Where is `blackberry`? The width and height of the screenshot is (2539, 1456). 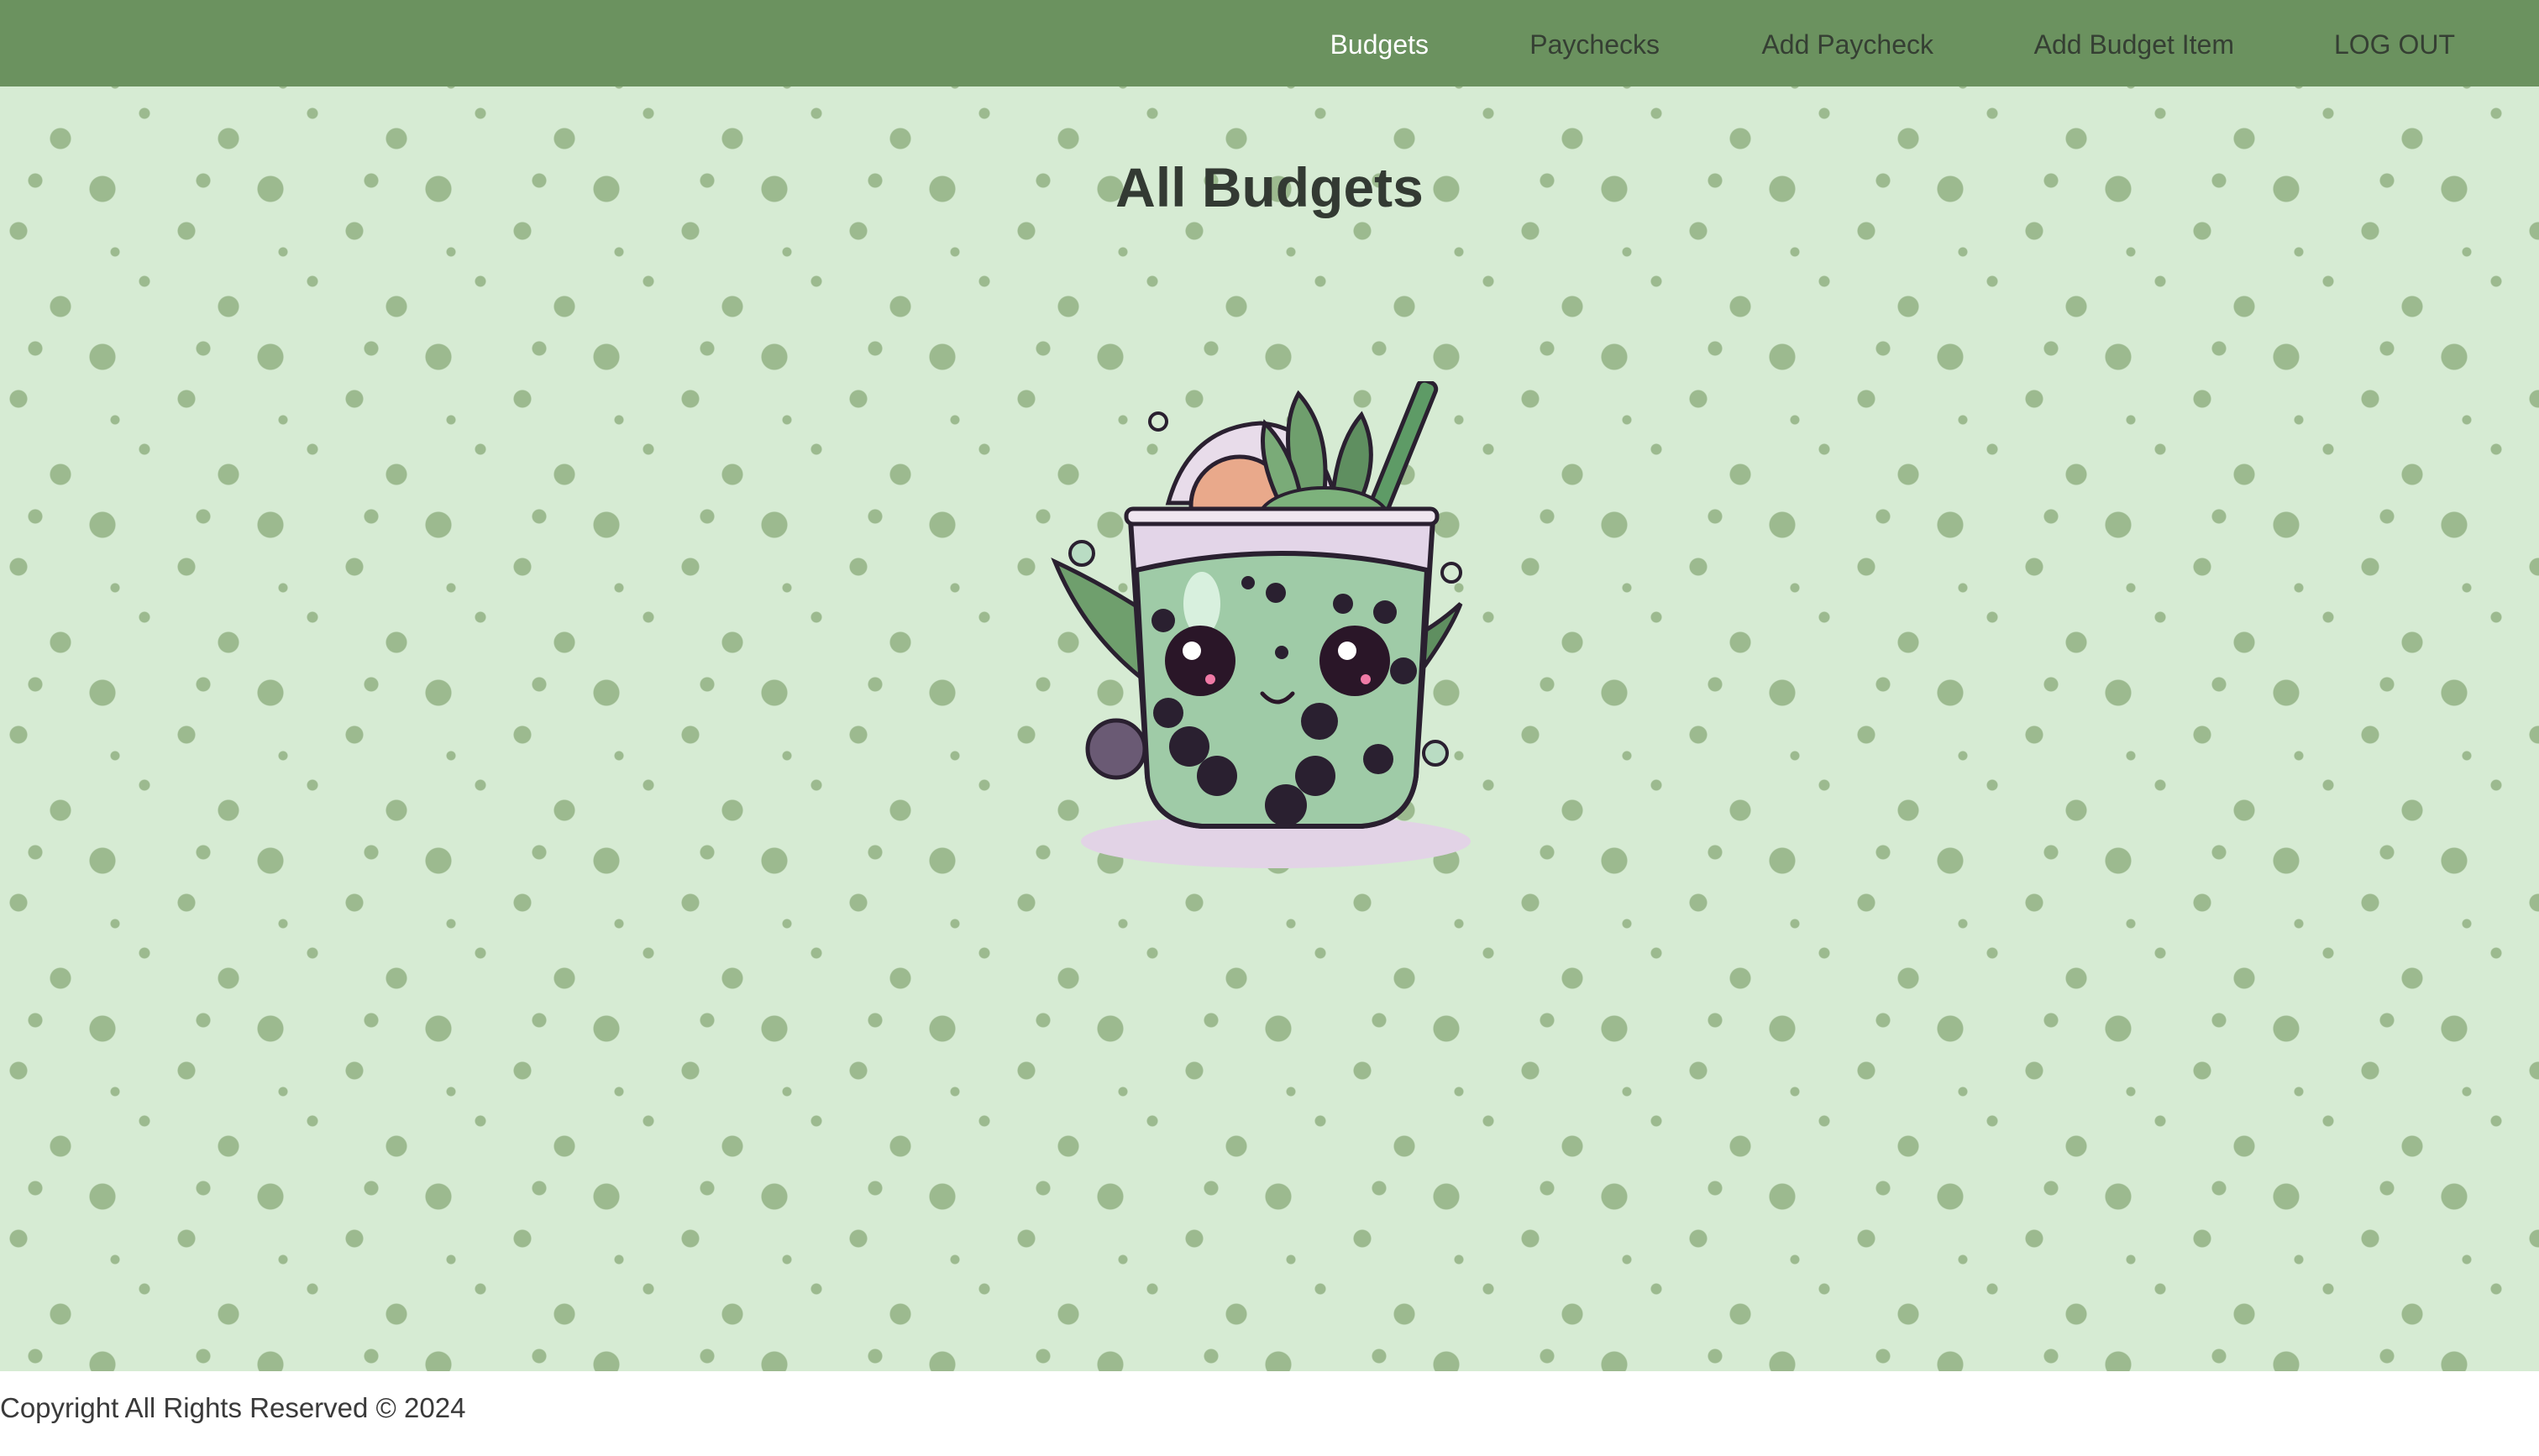 blackberry is located at coordinates (1116, 749).